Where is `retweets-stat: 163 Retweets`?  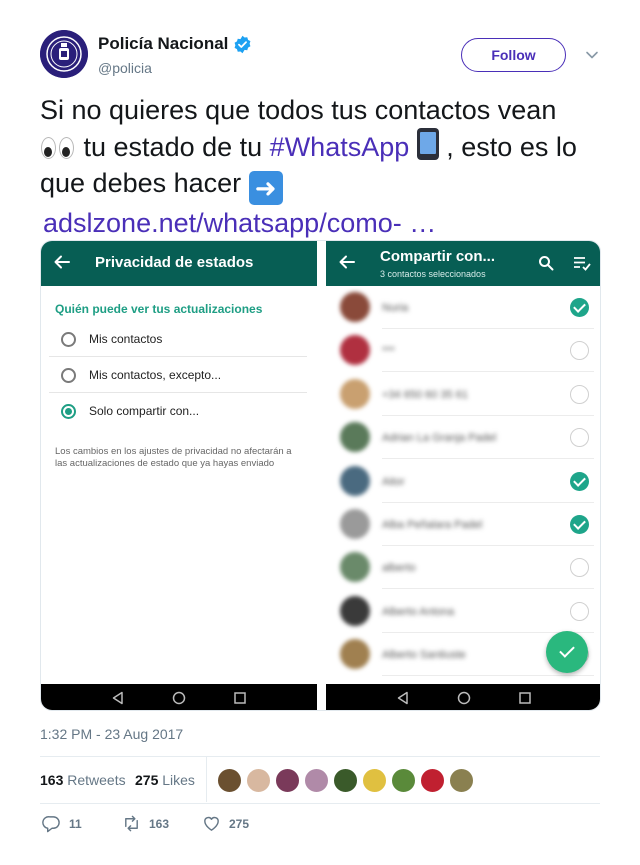
retweets-stat: 163 Retweets is located at coordinates (83, 780).